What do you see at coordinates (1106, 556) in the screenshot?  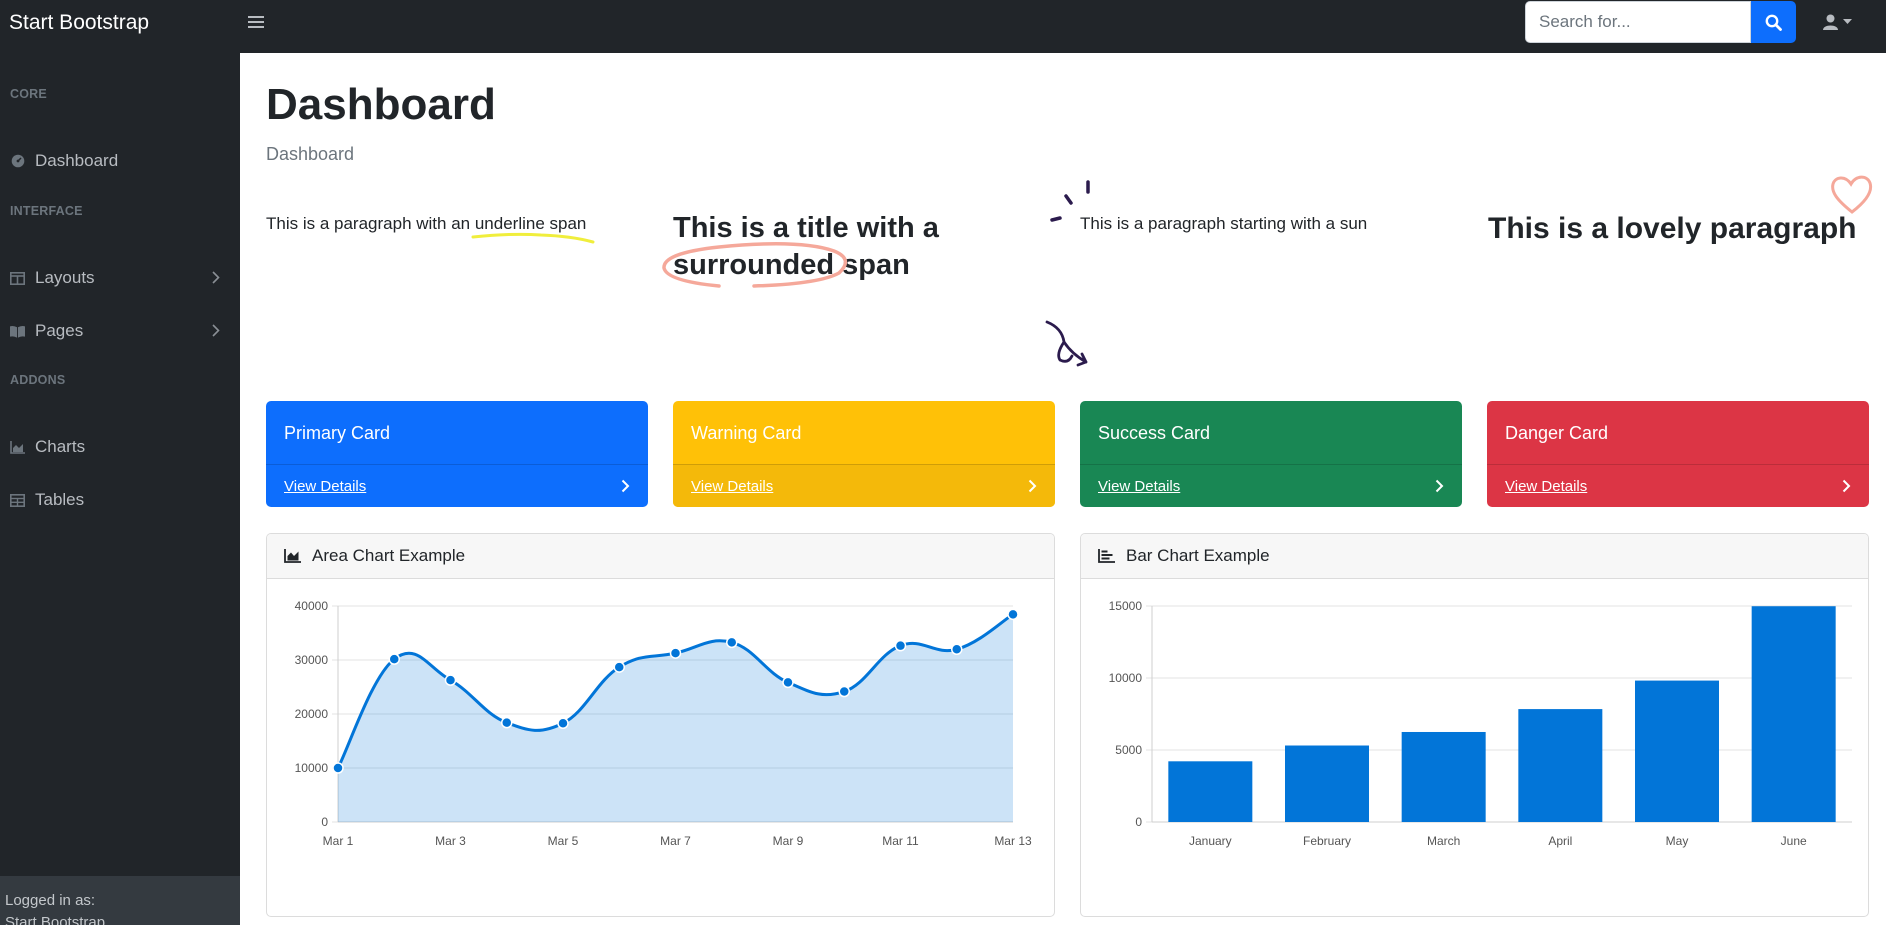 I see `chart-bar-icon` at bounding box center [1106, 556].